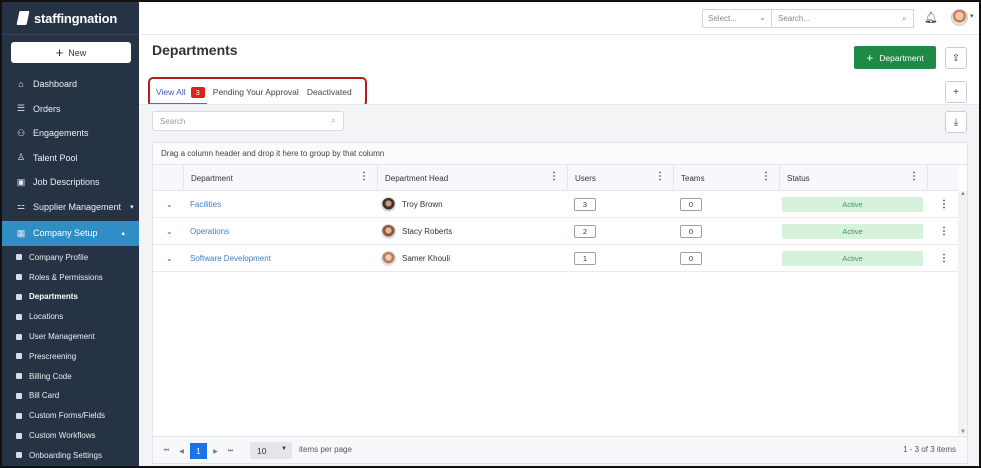 The width and height of the screenshot is (981, 468). Describe the element at coordinates (963, 432) in the screenshot. I see `scroll-down-icon: ▼` at that location.